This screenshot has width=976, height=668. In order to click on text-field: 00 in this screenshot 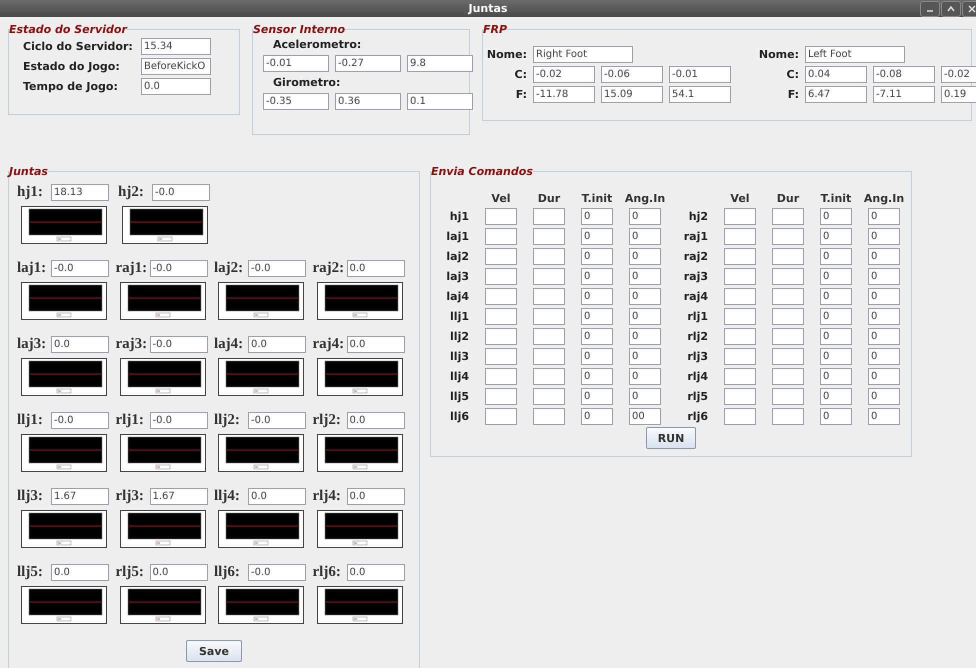, I will do `click(645, 416)`.